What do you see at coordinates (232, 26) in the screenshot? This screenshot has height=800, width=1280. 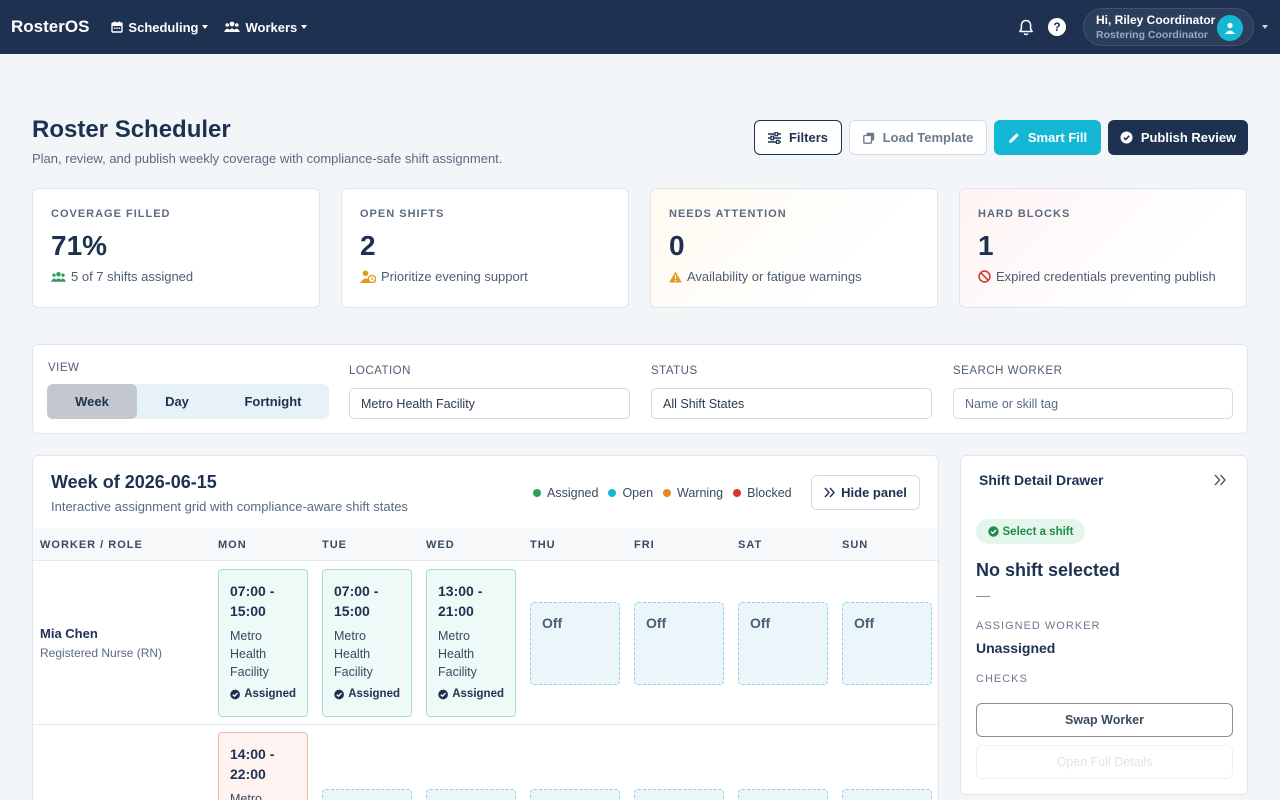 I see `users-icon` at bounding box center [232, 26].